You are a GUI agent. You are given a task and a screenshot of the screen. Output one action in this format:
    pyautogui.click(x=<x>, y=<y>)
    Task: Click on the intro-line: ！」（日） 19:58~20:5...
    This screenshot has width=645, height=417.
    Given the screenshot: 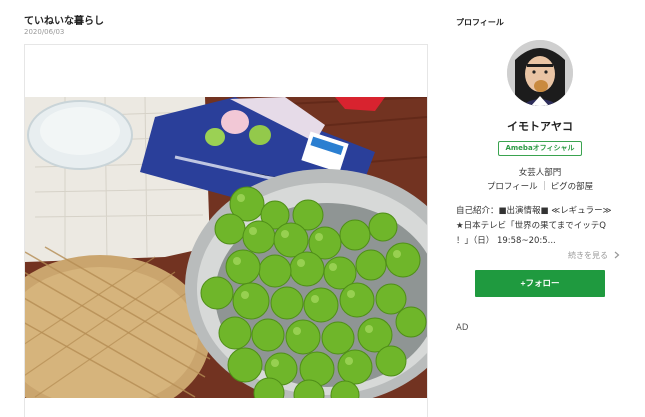 What is the action you would take?
    pyautogui.click(x=506, y=241)
    